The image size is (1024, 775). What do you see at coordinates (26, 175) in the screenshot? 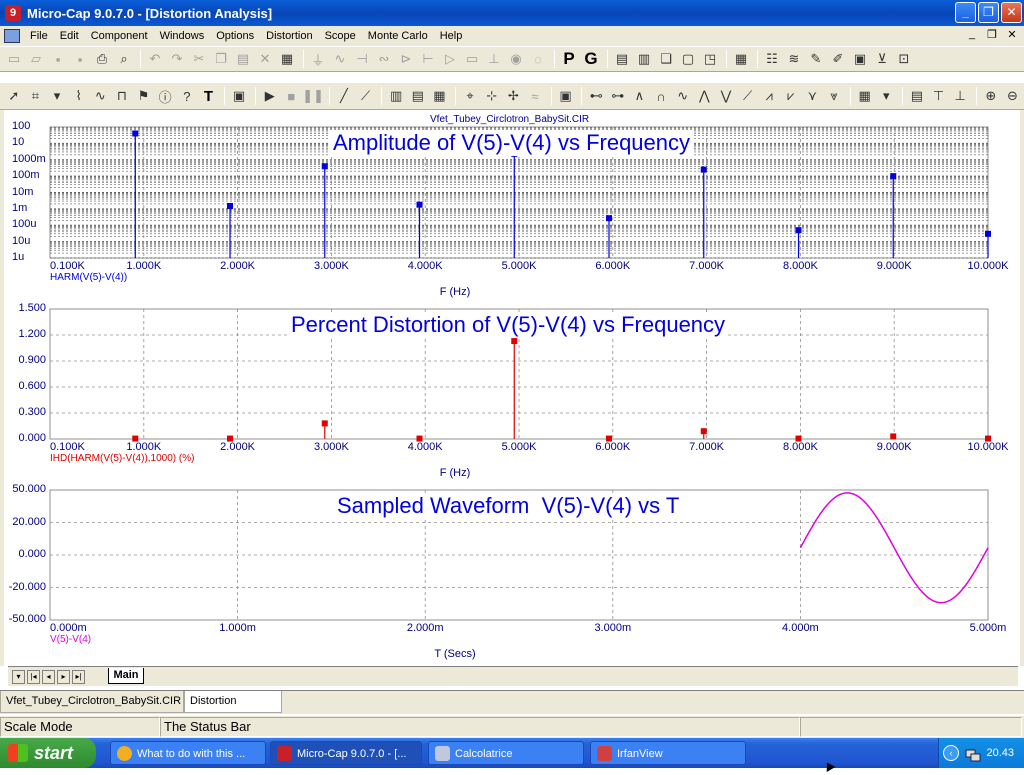
I see `y-tick-label: 100m` at bounding box center [26, 175].